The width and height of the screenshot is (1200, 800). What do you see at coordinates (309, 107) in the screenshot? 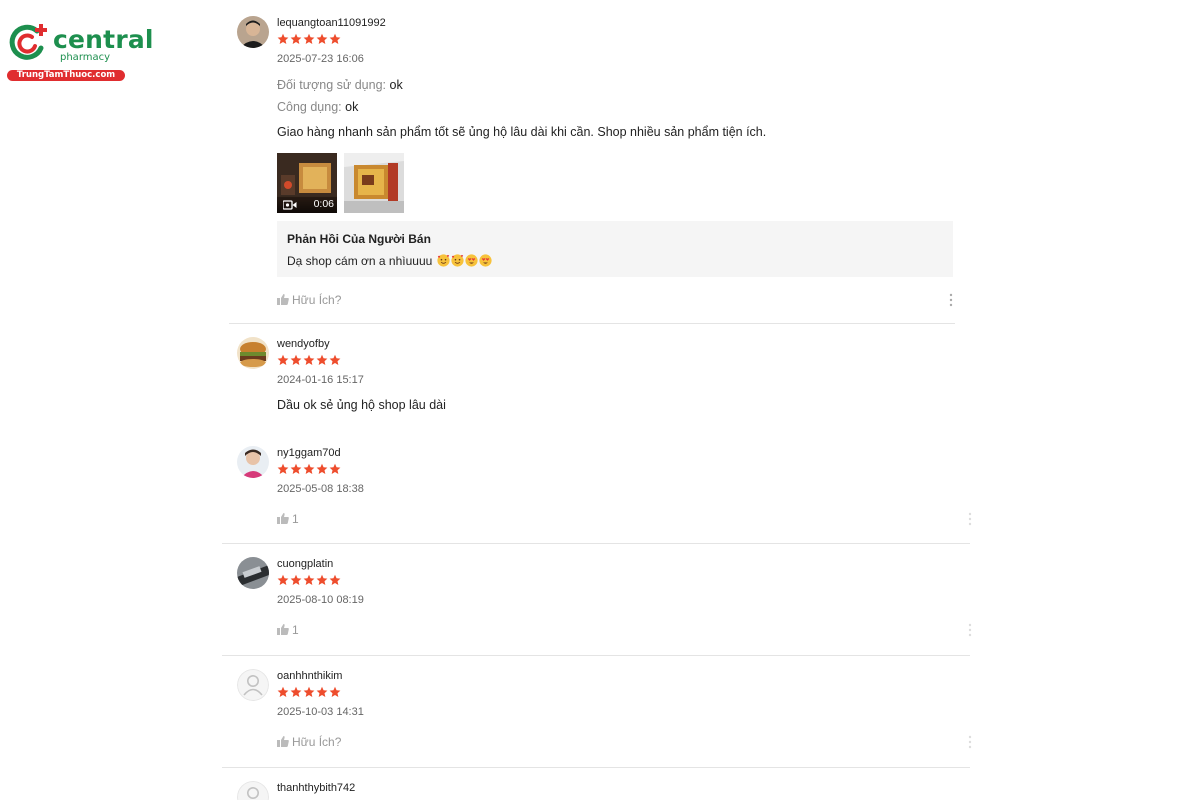
I see `field-label: Công dụng:` at bounding box center [309, 107].